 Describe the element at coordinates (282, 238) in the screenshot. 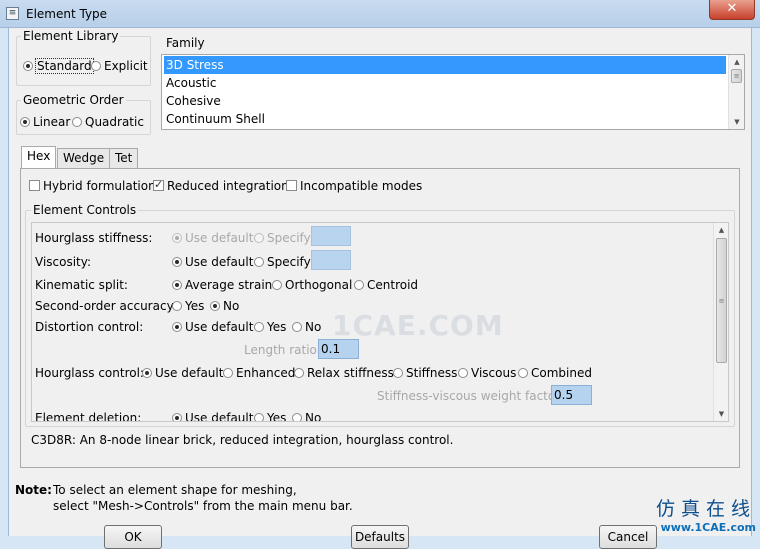

I see `hourglass-stiffness-specify-radio: Specify` at that location.